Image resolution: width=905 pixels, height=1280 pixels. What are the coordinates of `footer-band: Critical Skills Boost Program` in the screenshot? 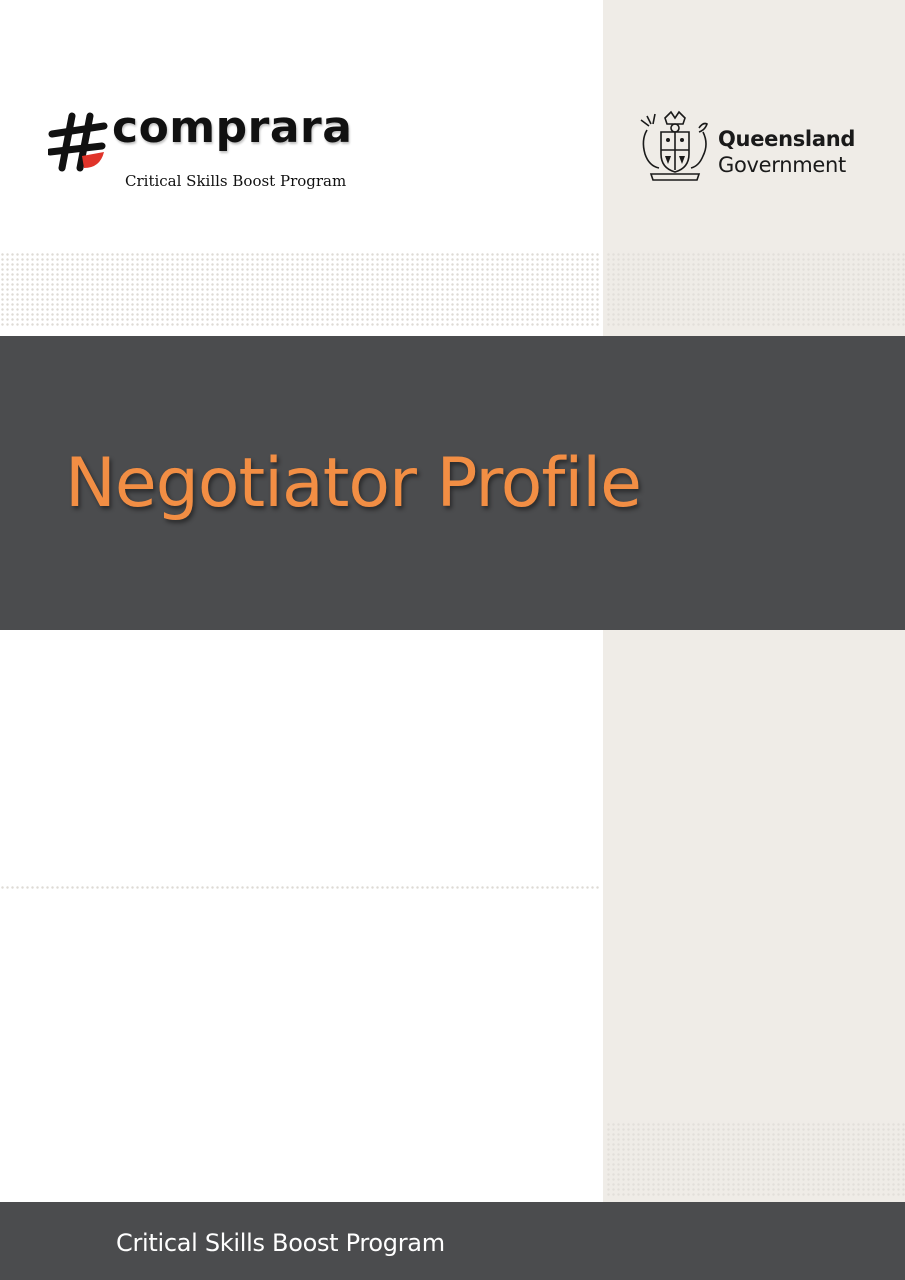 It's located at (452, 1241).